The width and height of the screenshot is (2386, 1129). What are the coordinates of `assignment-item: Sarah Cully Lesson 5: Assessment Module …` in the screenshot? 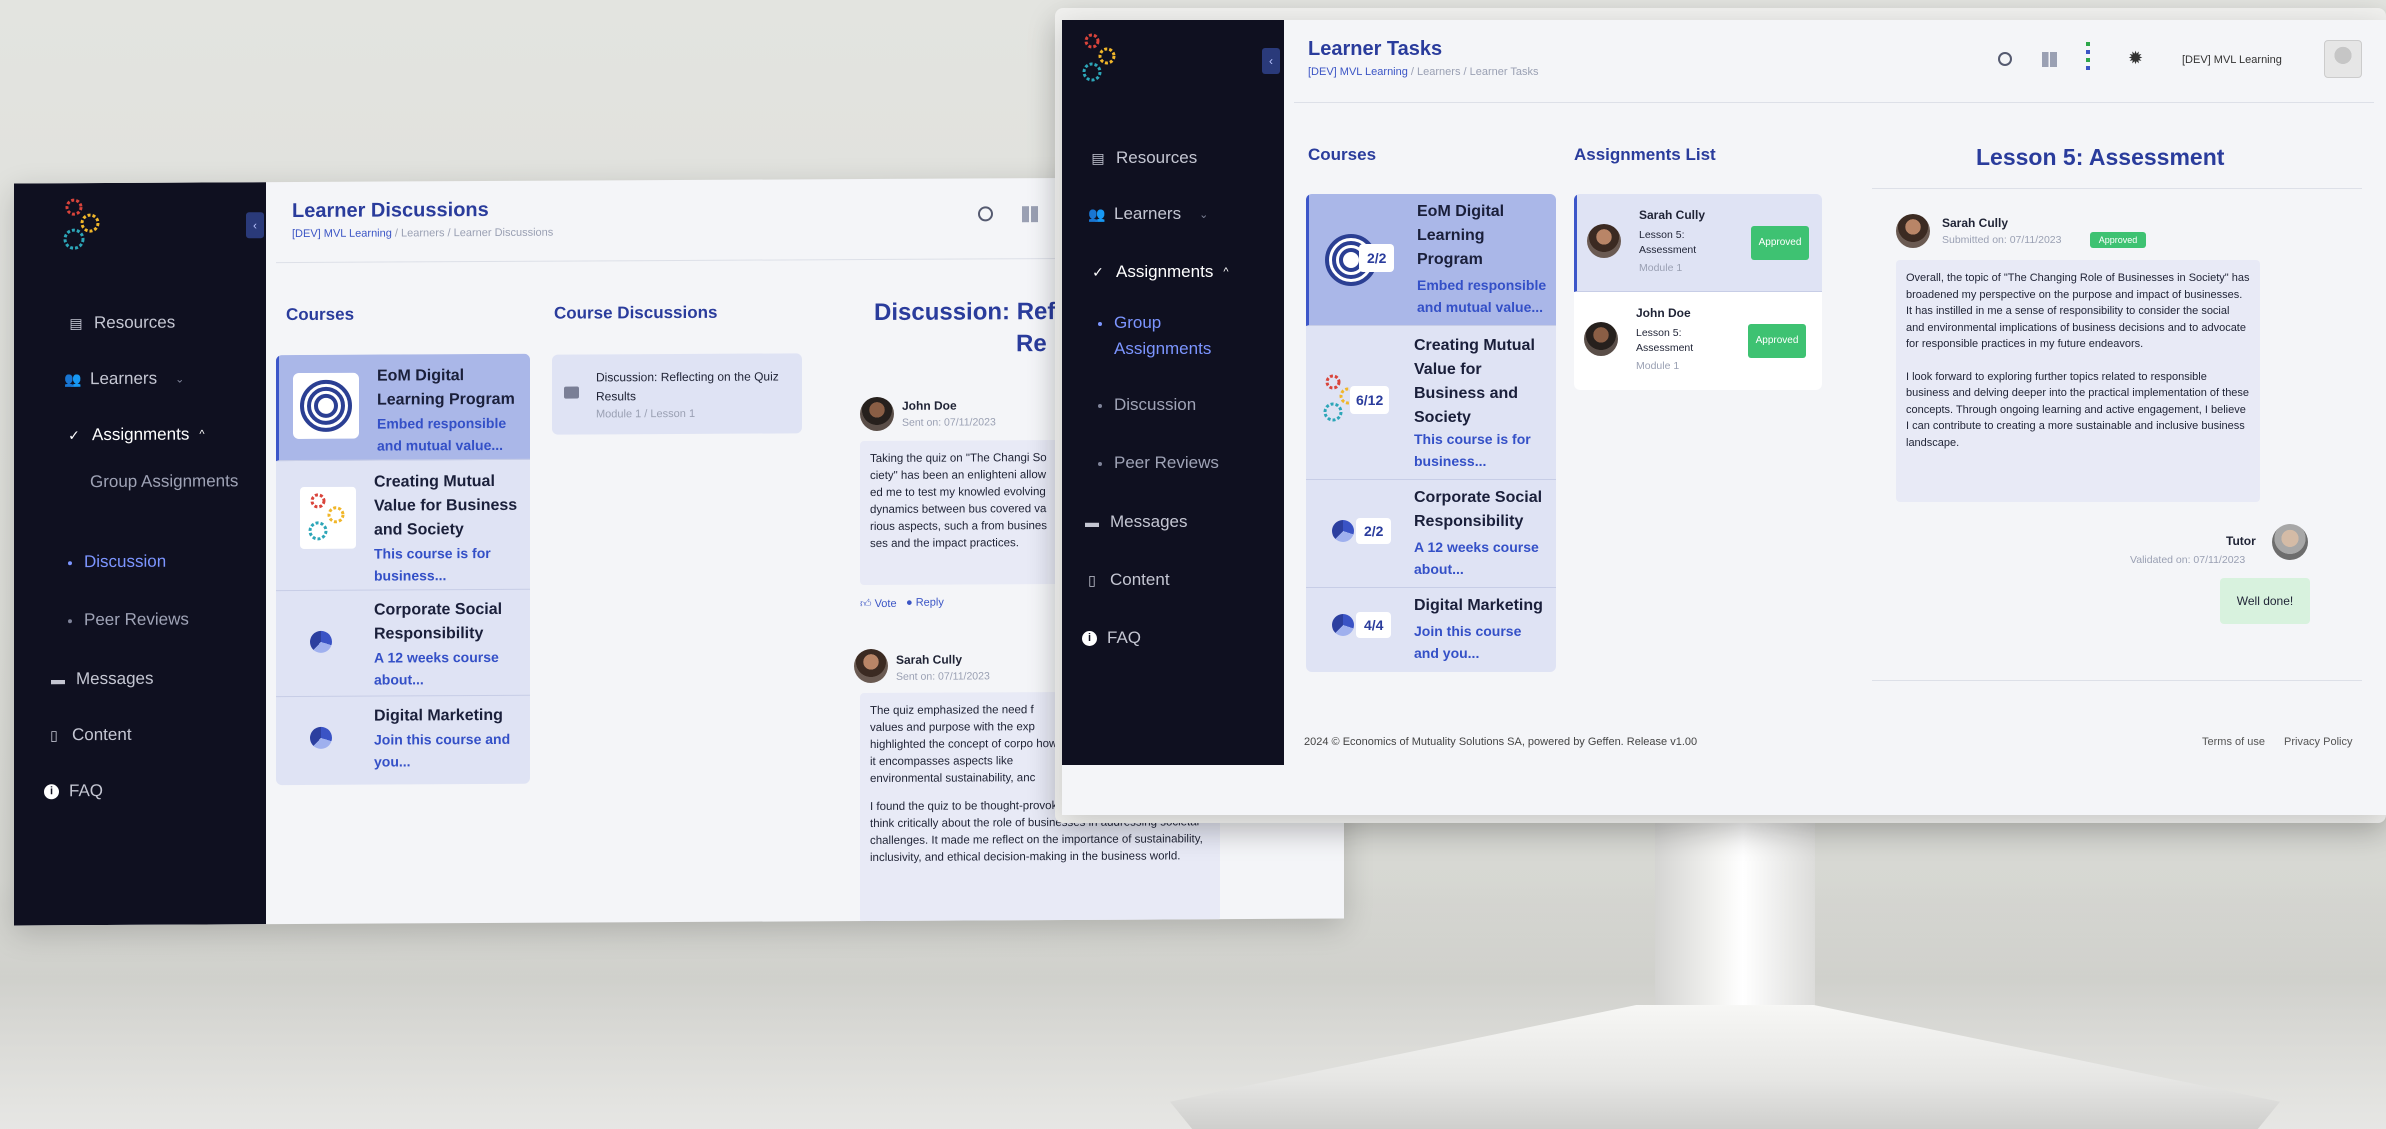 It's located at (1698, 243).